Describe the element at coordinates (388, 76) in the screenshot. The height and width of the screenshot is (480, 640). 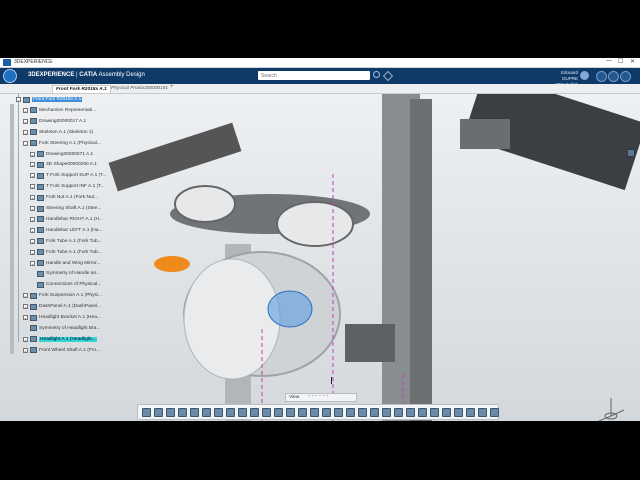
I see `tag-icon` at that location.